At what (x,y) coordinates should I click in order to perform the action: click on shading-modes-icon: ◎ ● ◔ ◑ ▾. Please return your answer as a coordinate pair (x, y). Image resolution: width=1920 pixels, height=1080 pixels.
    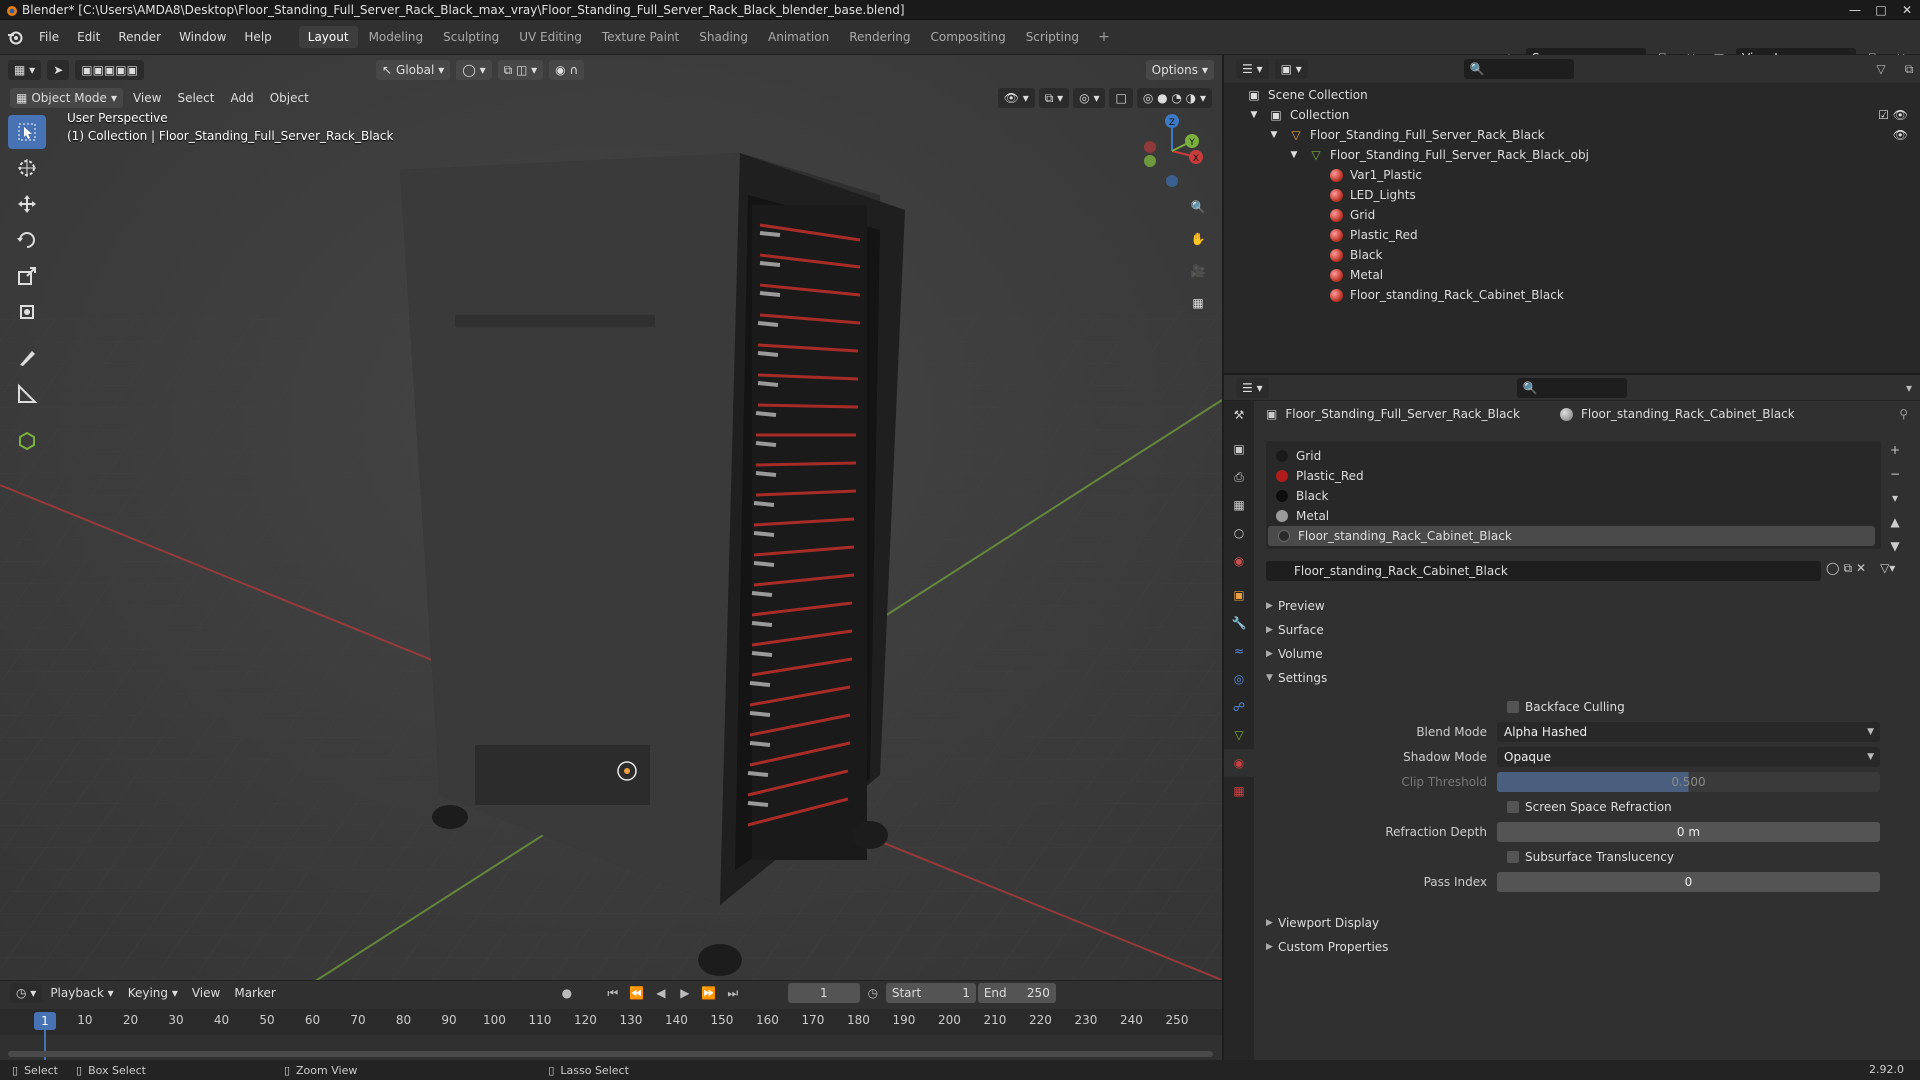
    Looking at the image, I should click on (1174, 98).